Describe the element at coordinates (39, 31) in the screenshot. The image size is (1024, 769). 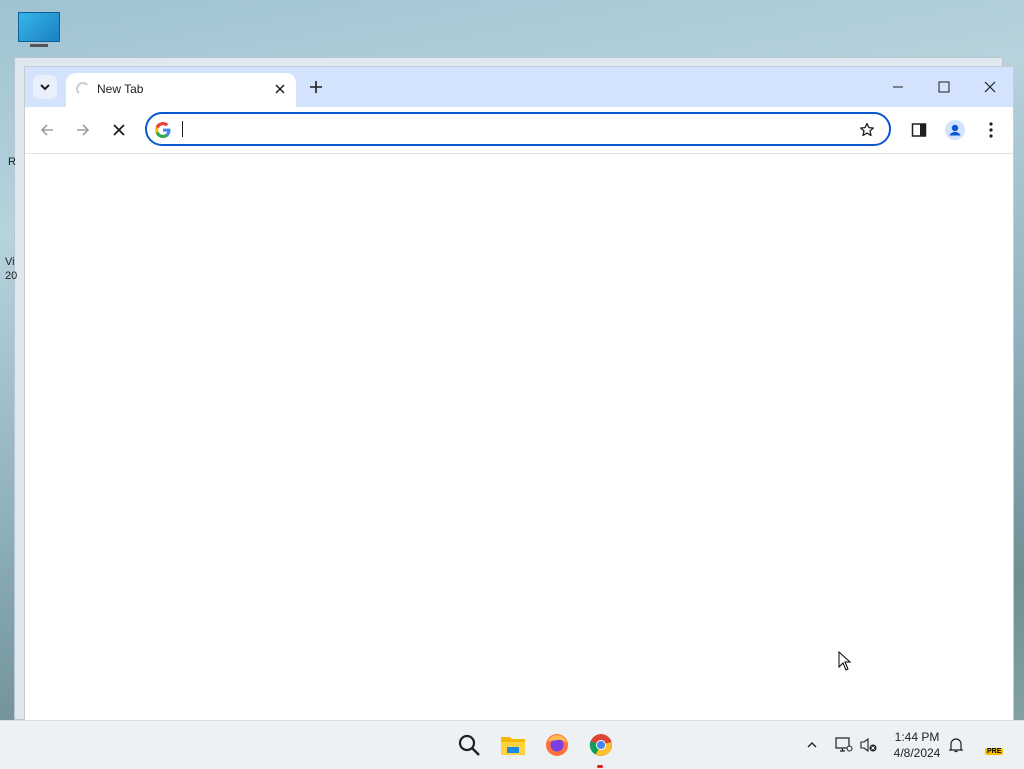
I see `this-pc-desktop-icon` at that location.